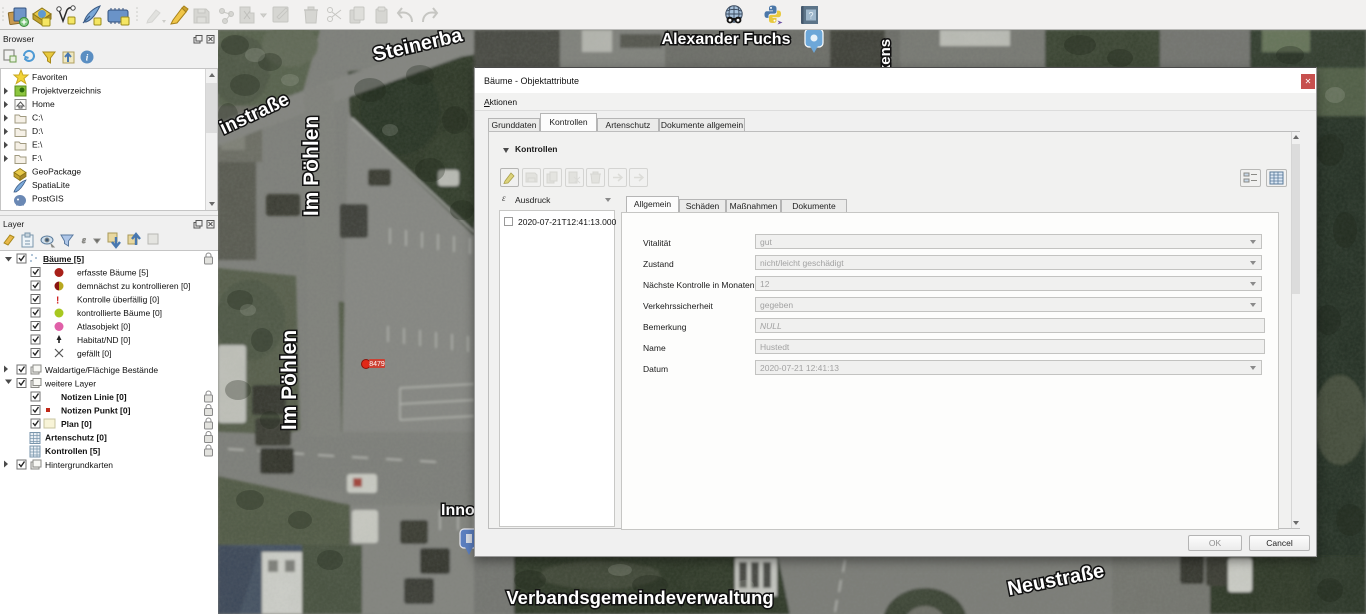 The image size is (1366, 614). Describe the element at coordinates (43, 104) in the screenshot. I see `svg-text: Home` at that location.